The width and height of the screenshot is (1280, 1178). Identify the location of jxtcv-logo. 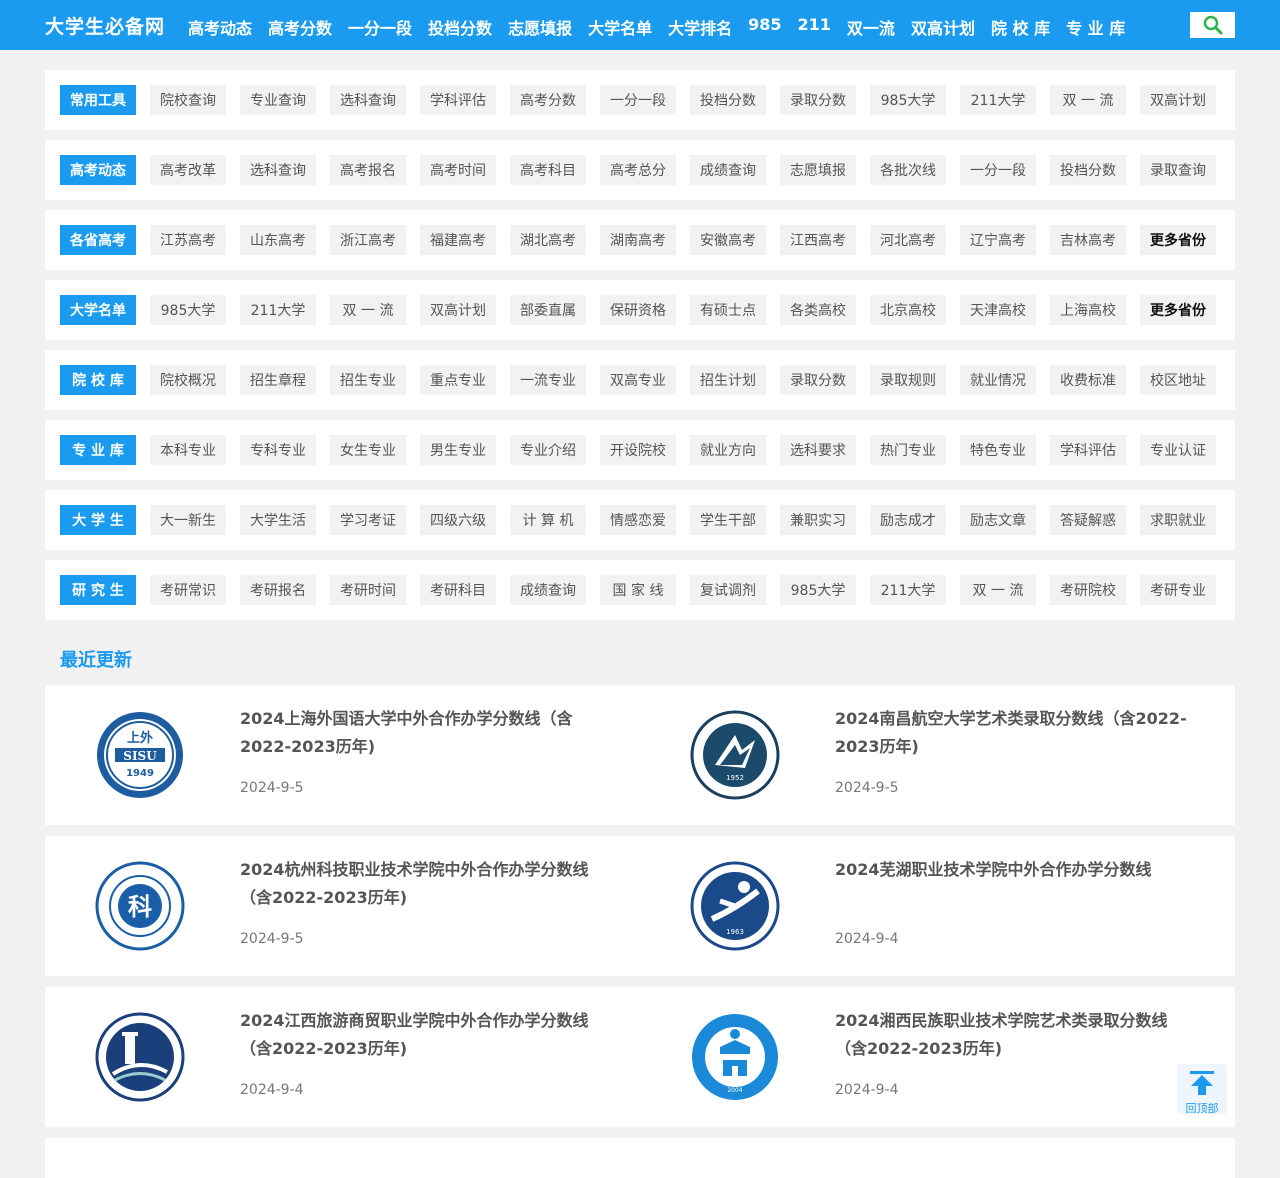
(140, 1057).